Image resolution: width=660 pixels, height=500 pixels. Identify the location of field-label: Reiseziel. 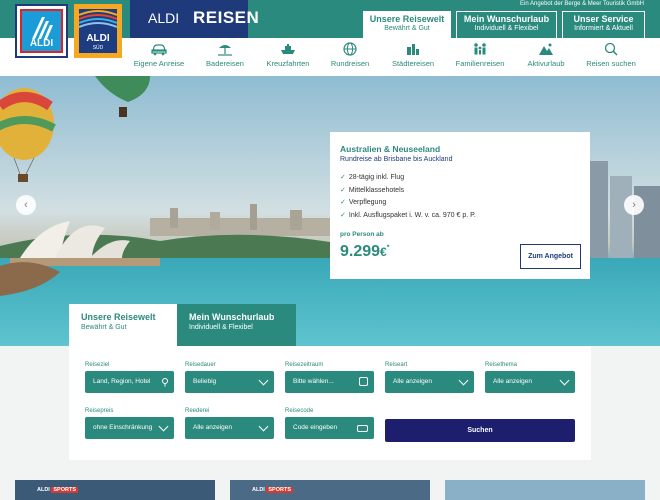
(97, 365).